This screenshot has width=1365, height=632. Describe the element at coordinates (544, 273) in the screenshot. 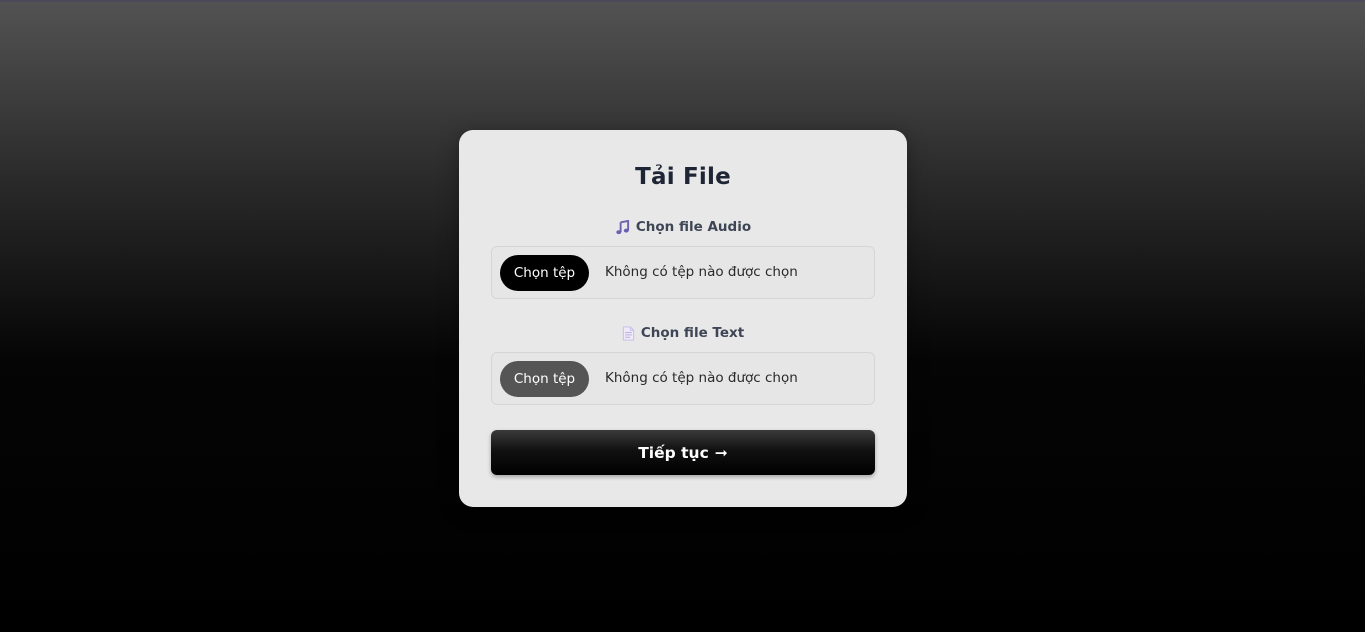

I see `choose-audio-button: Chọn tệp` at that location.